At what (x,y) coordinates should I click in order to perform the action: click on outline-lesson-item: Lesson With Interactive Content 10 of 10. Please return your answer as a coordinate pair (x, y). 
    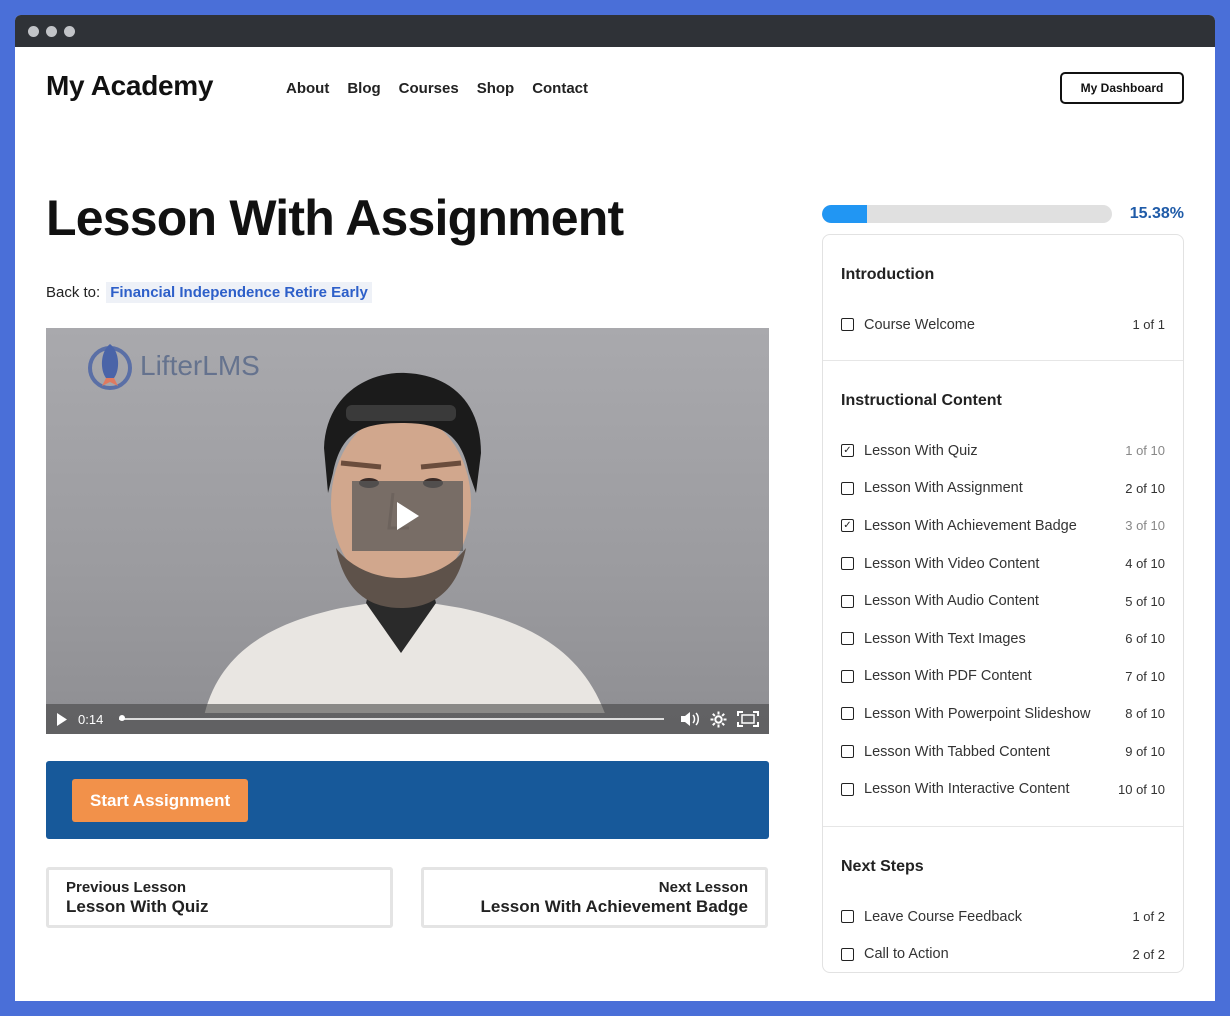
    Looking at the image, I should click on (1003, 789).